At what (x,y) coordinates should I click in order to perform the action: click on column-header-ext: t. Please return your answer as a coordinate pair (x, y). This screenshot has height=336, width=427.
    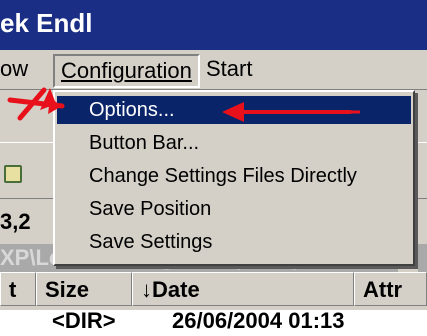
    Looking at the image, I should click on (18, 289).